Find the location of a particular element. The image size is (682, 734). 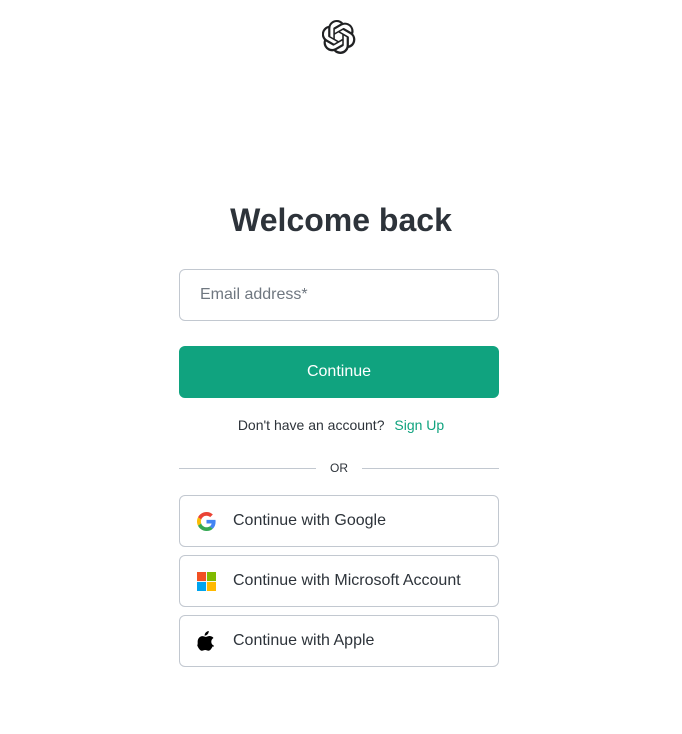

continue-with-microsoft-button: Continue with Microsoft Account is located at coordinates (339, 581).